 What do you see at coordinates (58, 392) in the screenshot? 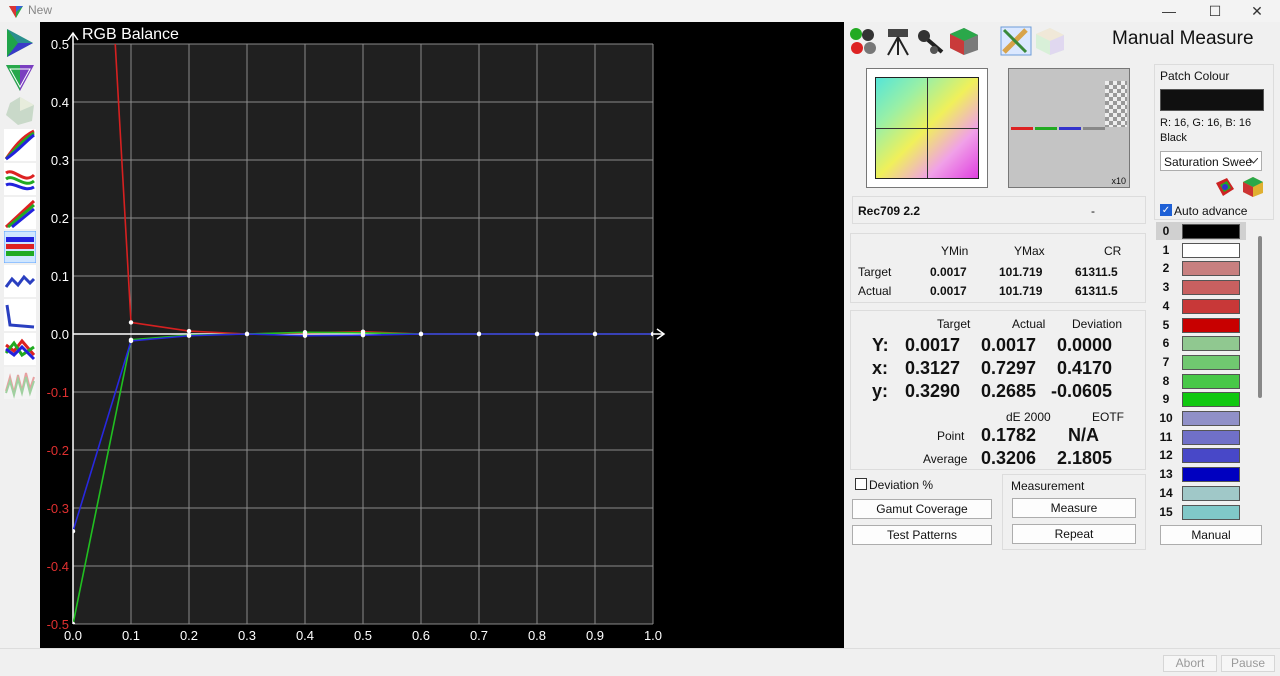
I see `y-tick-label: -0.1` at bounding box center [58, 392].